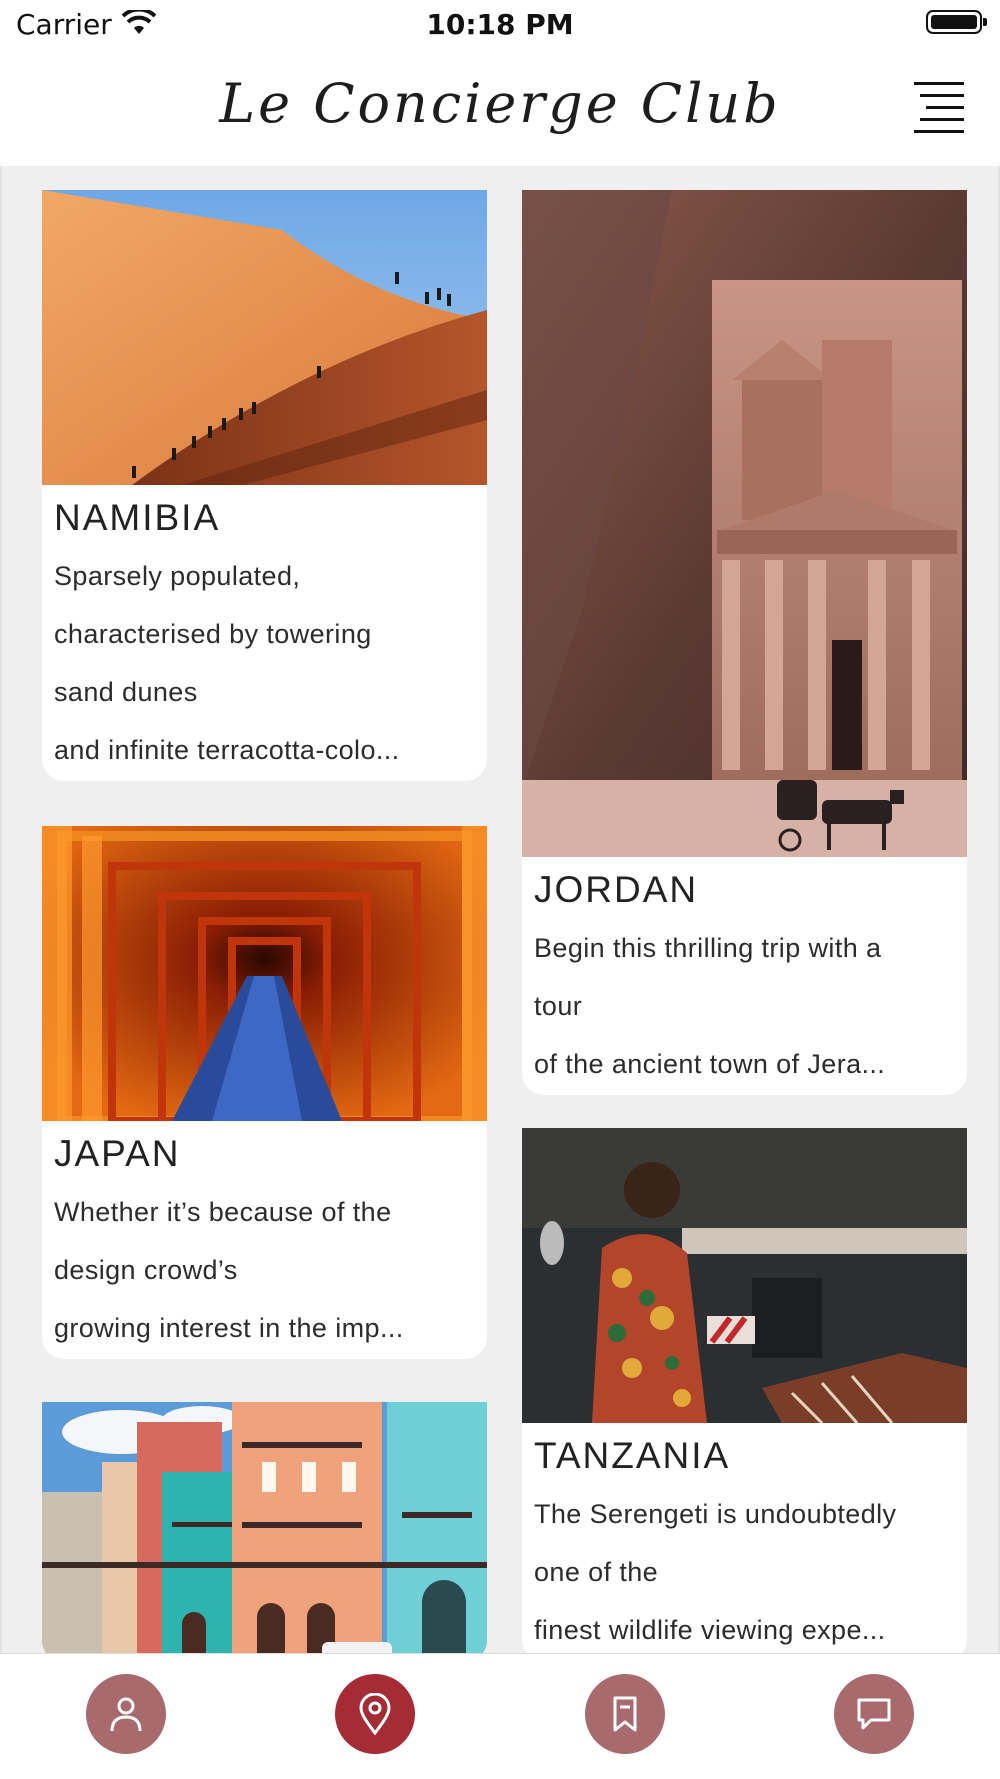 This screenshot has height=1779, width=1000. I want to click on tab-profile, so click(126, 1714).